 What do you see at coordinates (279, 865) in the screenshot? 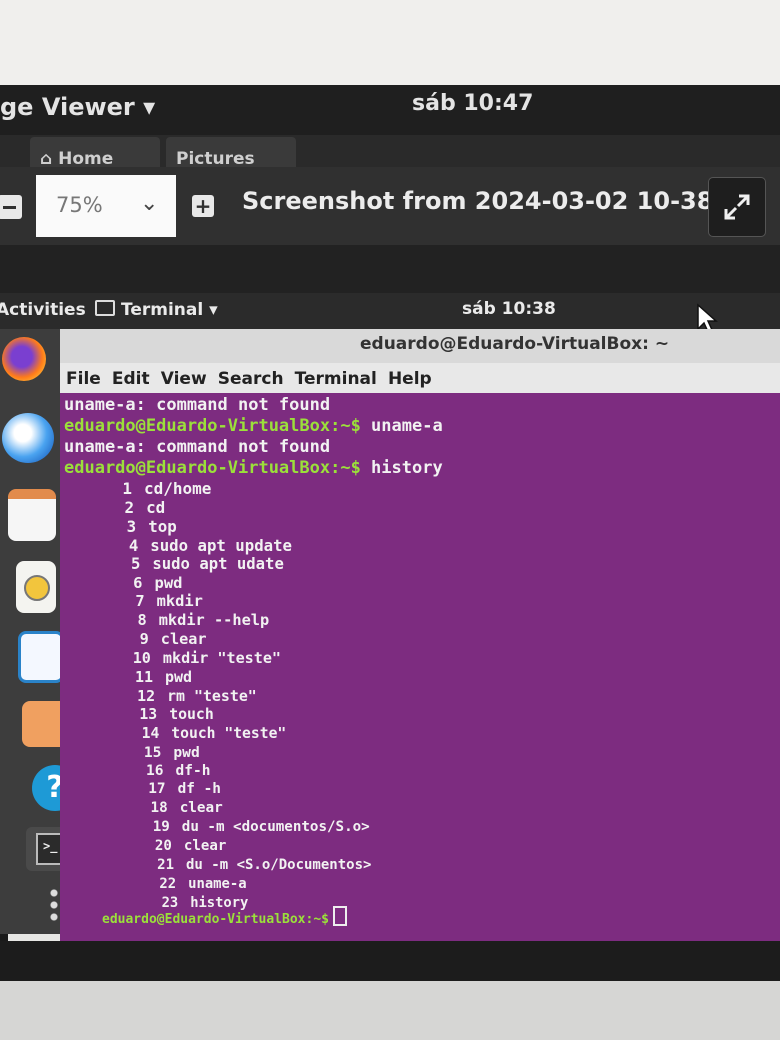
I see `history-command: du -m <S.o/Documentos>` at bounding box center [279, 865].